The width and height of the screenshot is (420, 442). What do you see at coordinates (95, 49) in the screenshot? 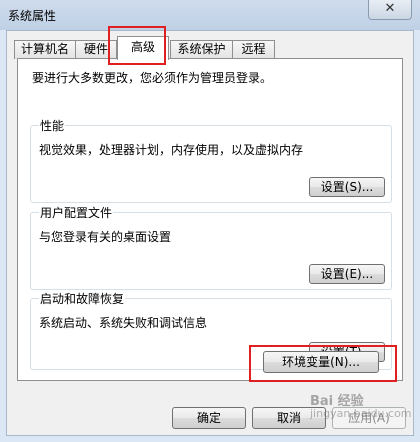
I see `tab-label: 硬件` at bounding box center [95, 49].